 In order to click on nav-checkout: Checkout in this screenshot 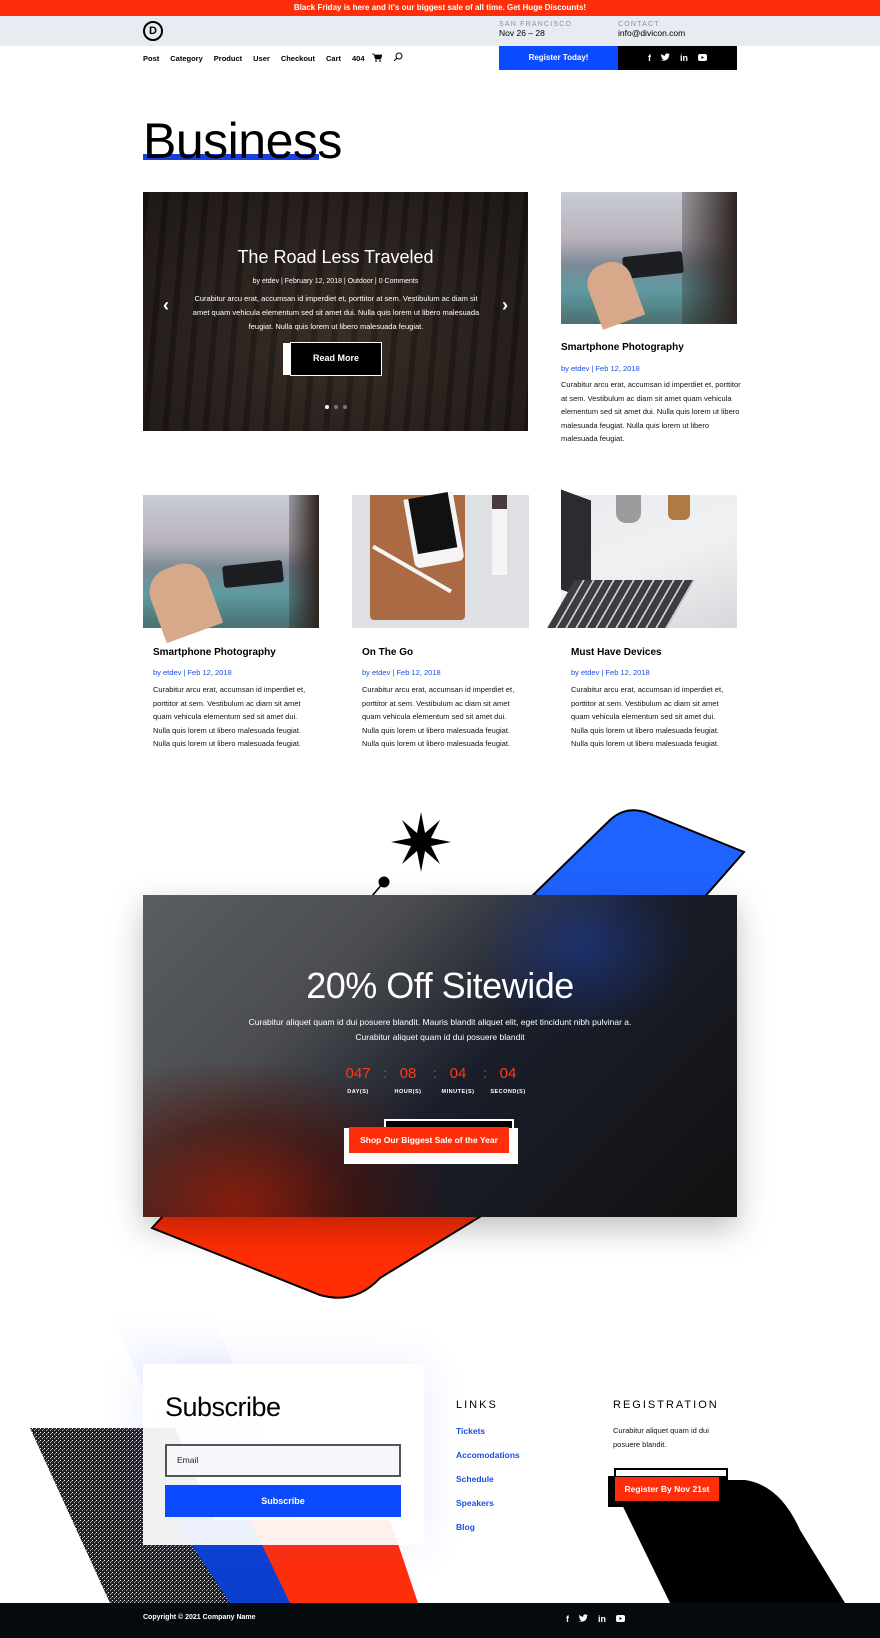, I will do `click(298, 58)`.